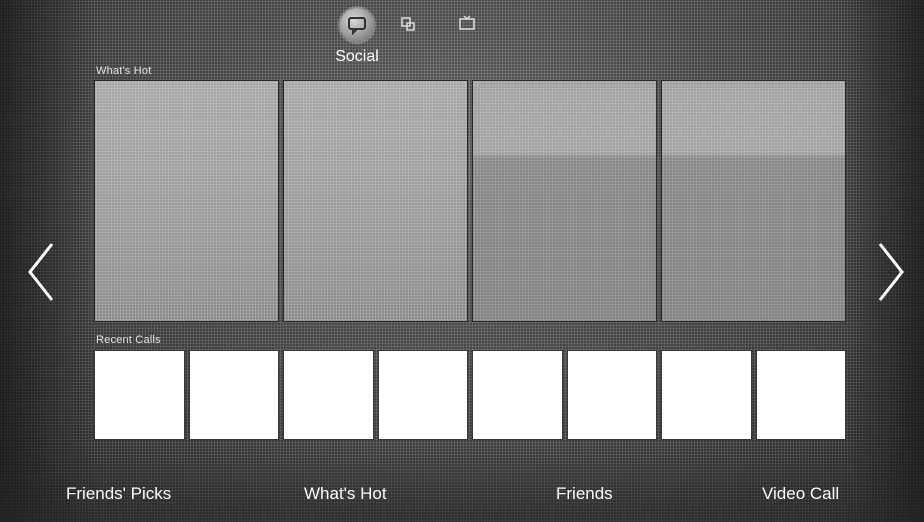  What do you see at coordinates (357, 25) in the screenshot?
I see `social-chat-icon` at bounding box center [357, 25].